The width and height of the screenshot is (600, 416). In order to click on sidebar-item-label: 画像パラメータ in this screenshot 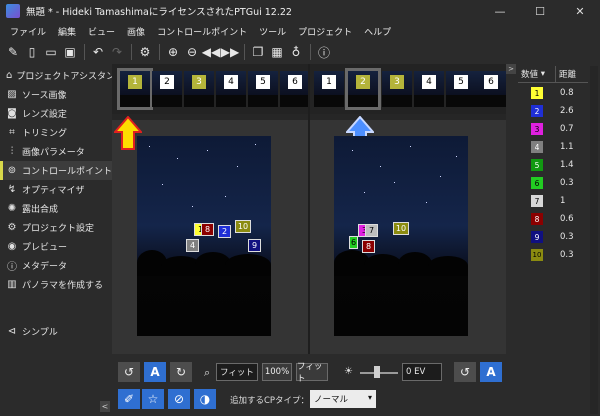, I will do `click(53, 153)`.